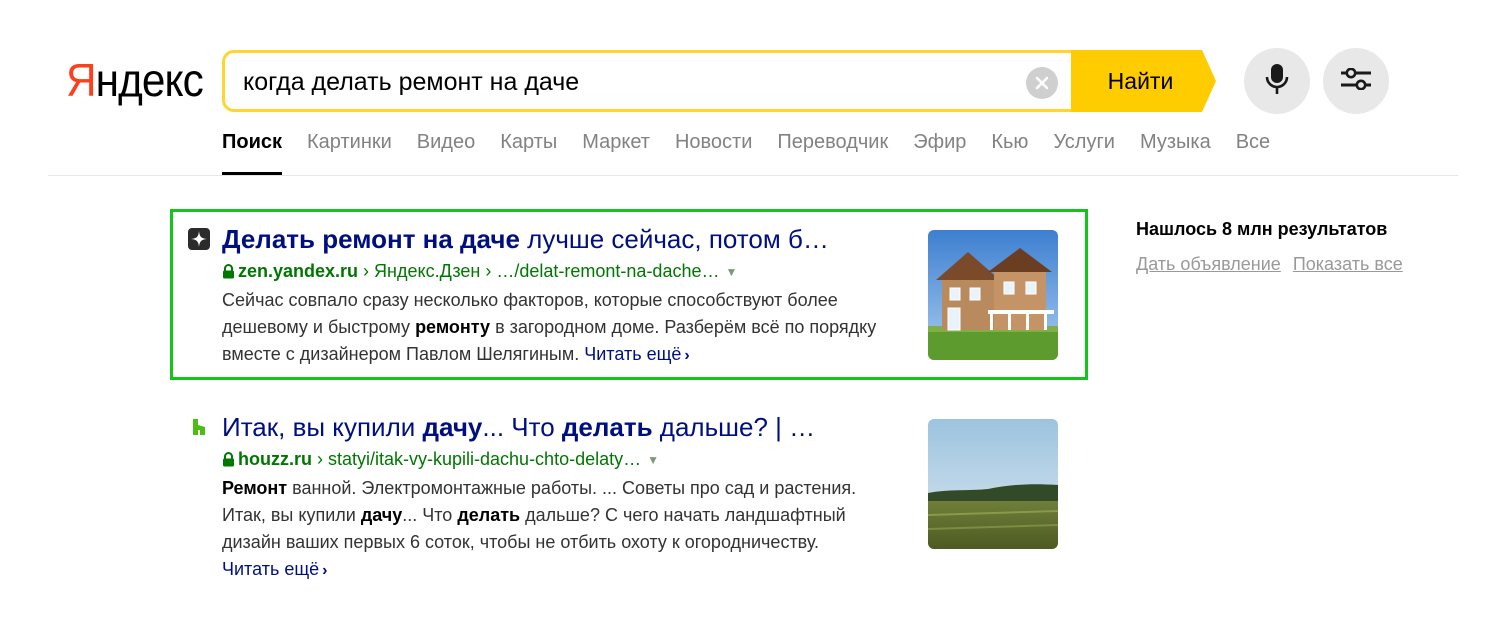 Image resolution: width=1500 pixels, height=623 pixels. I want to click on search-button: Найти, so click(1143, 81).